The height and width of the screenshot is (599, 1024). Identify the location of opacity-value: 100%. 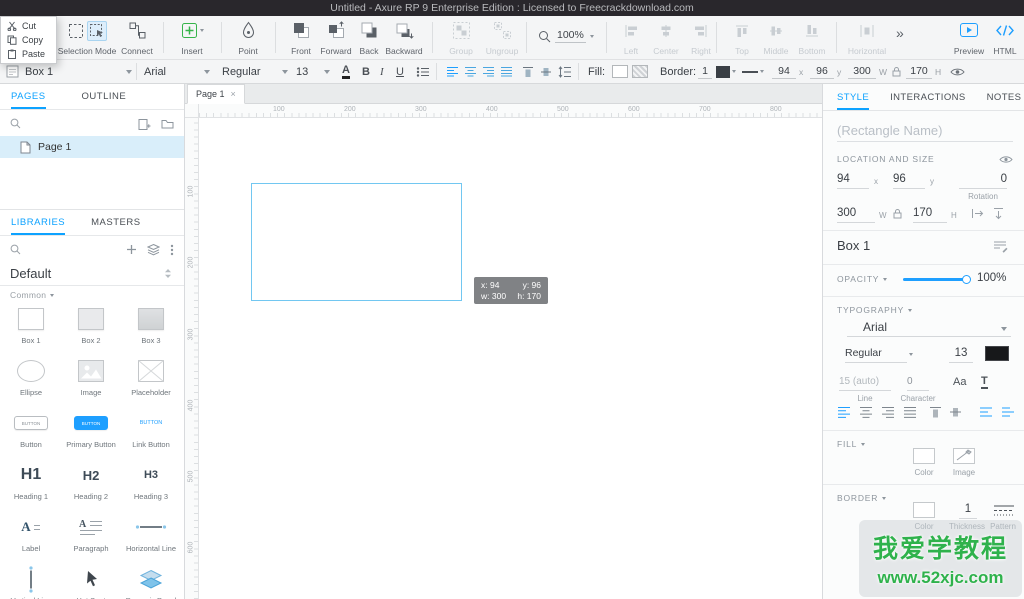
(997, 279).